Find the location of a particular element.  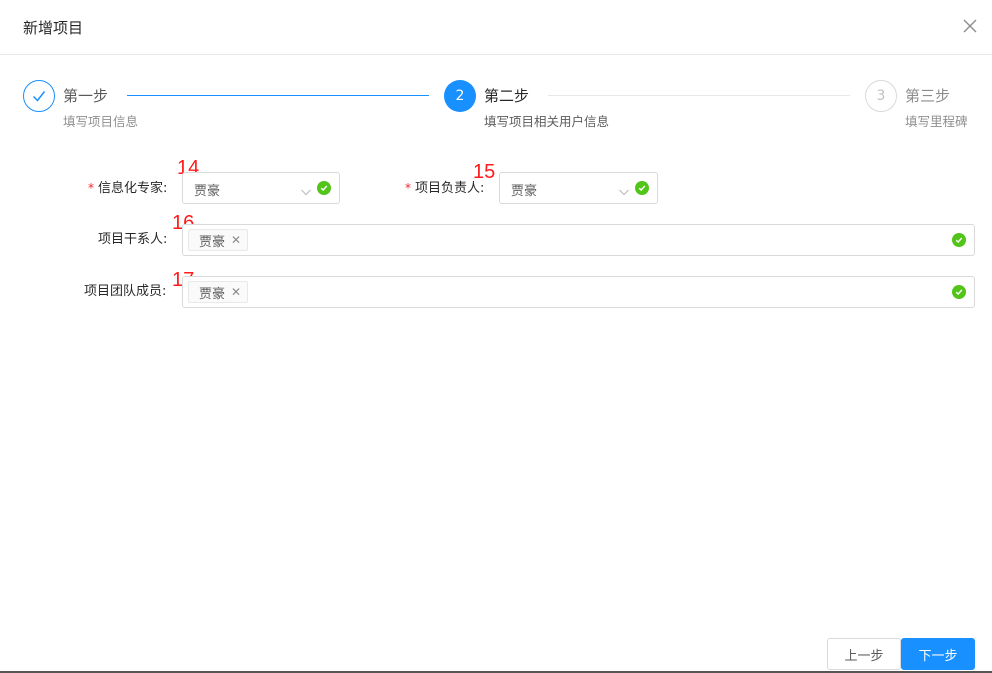

step-description-2: 填写项目相关用户信息 is located at coordinates (547, 121).